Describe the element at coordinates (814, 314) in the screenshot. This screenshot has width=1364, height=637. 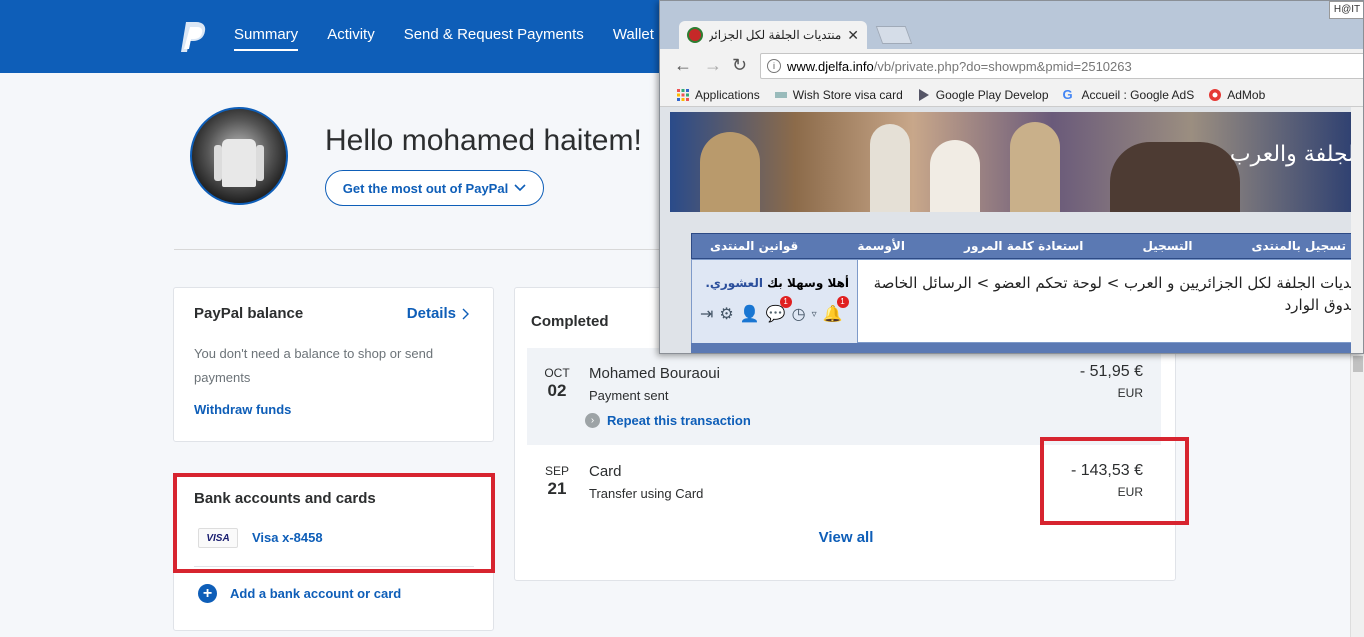
I see `chevron-down-icon: ▿` at that location.